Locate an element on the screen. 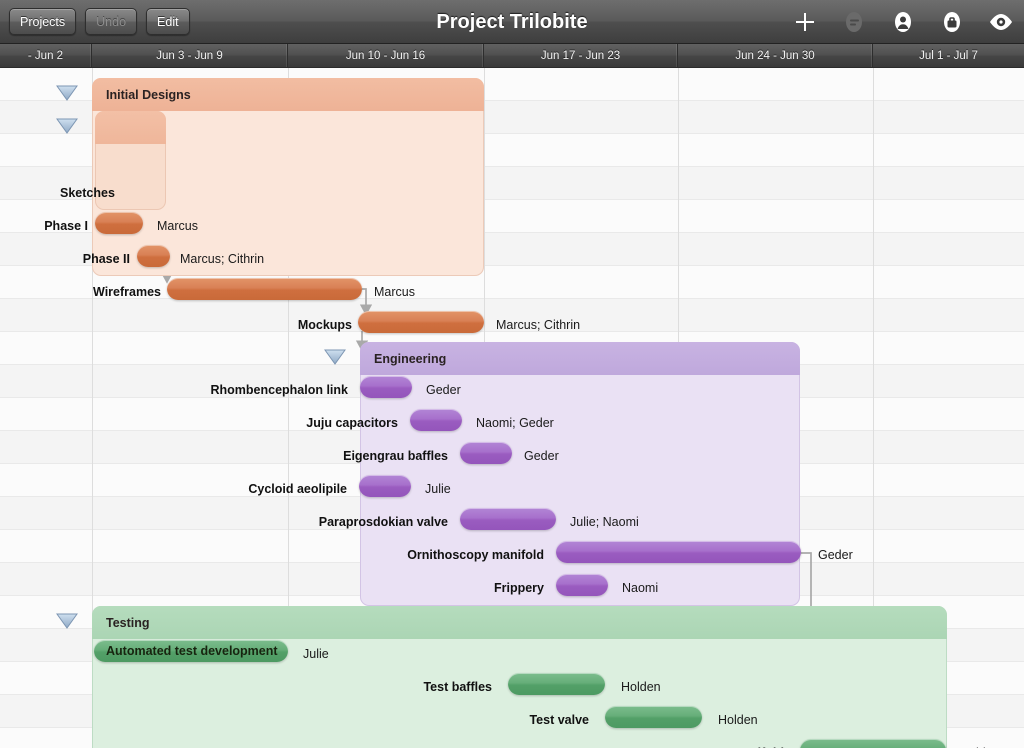  task-bar-cycloid-aeolipile is located at coordinates (385, 486).